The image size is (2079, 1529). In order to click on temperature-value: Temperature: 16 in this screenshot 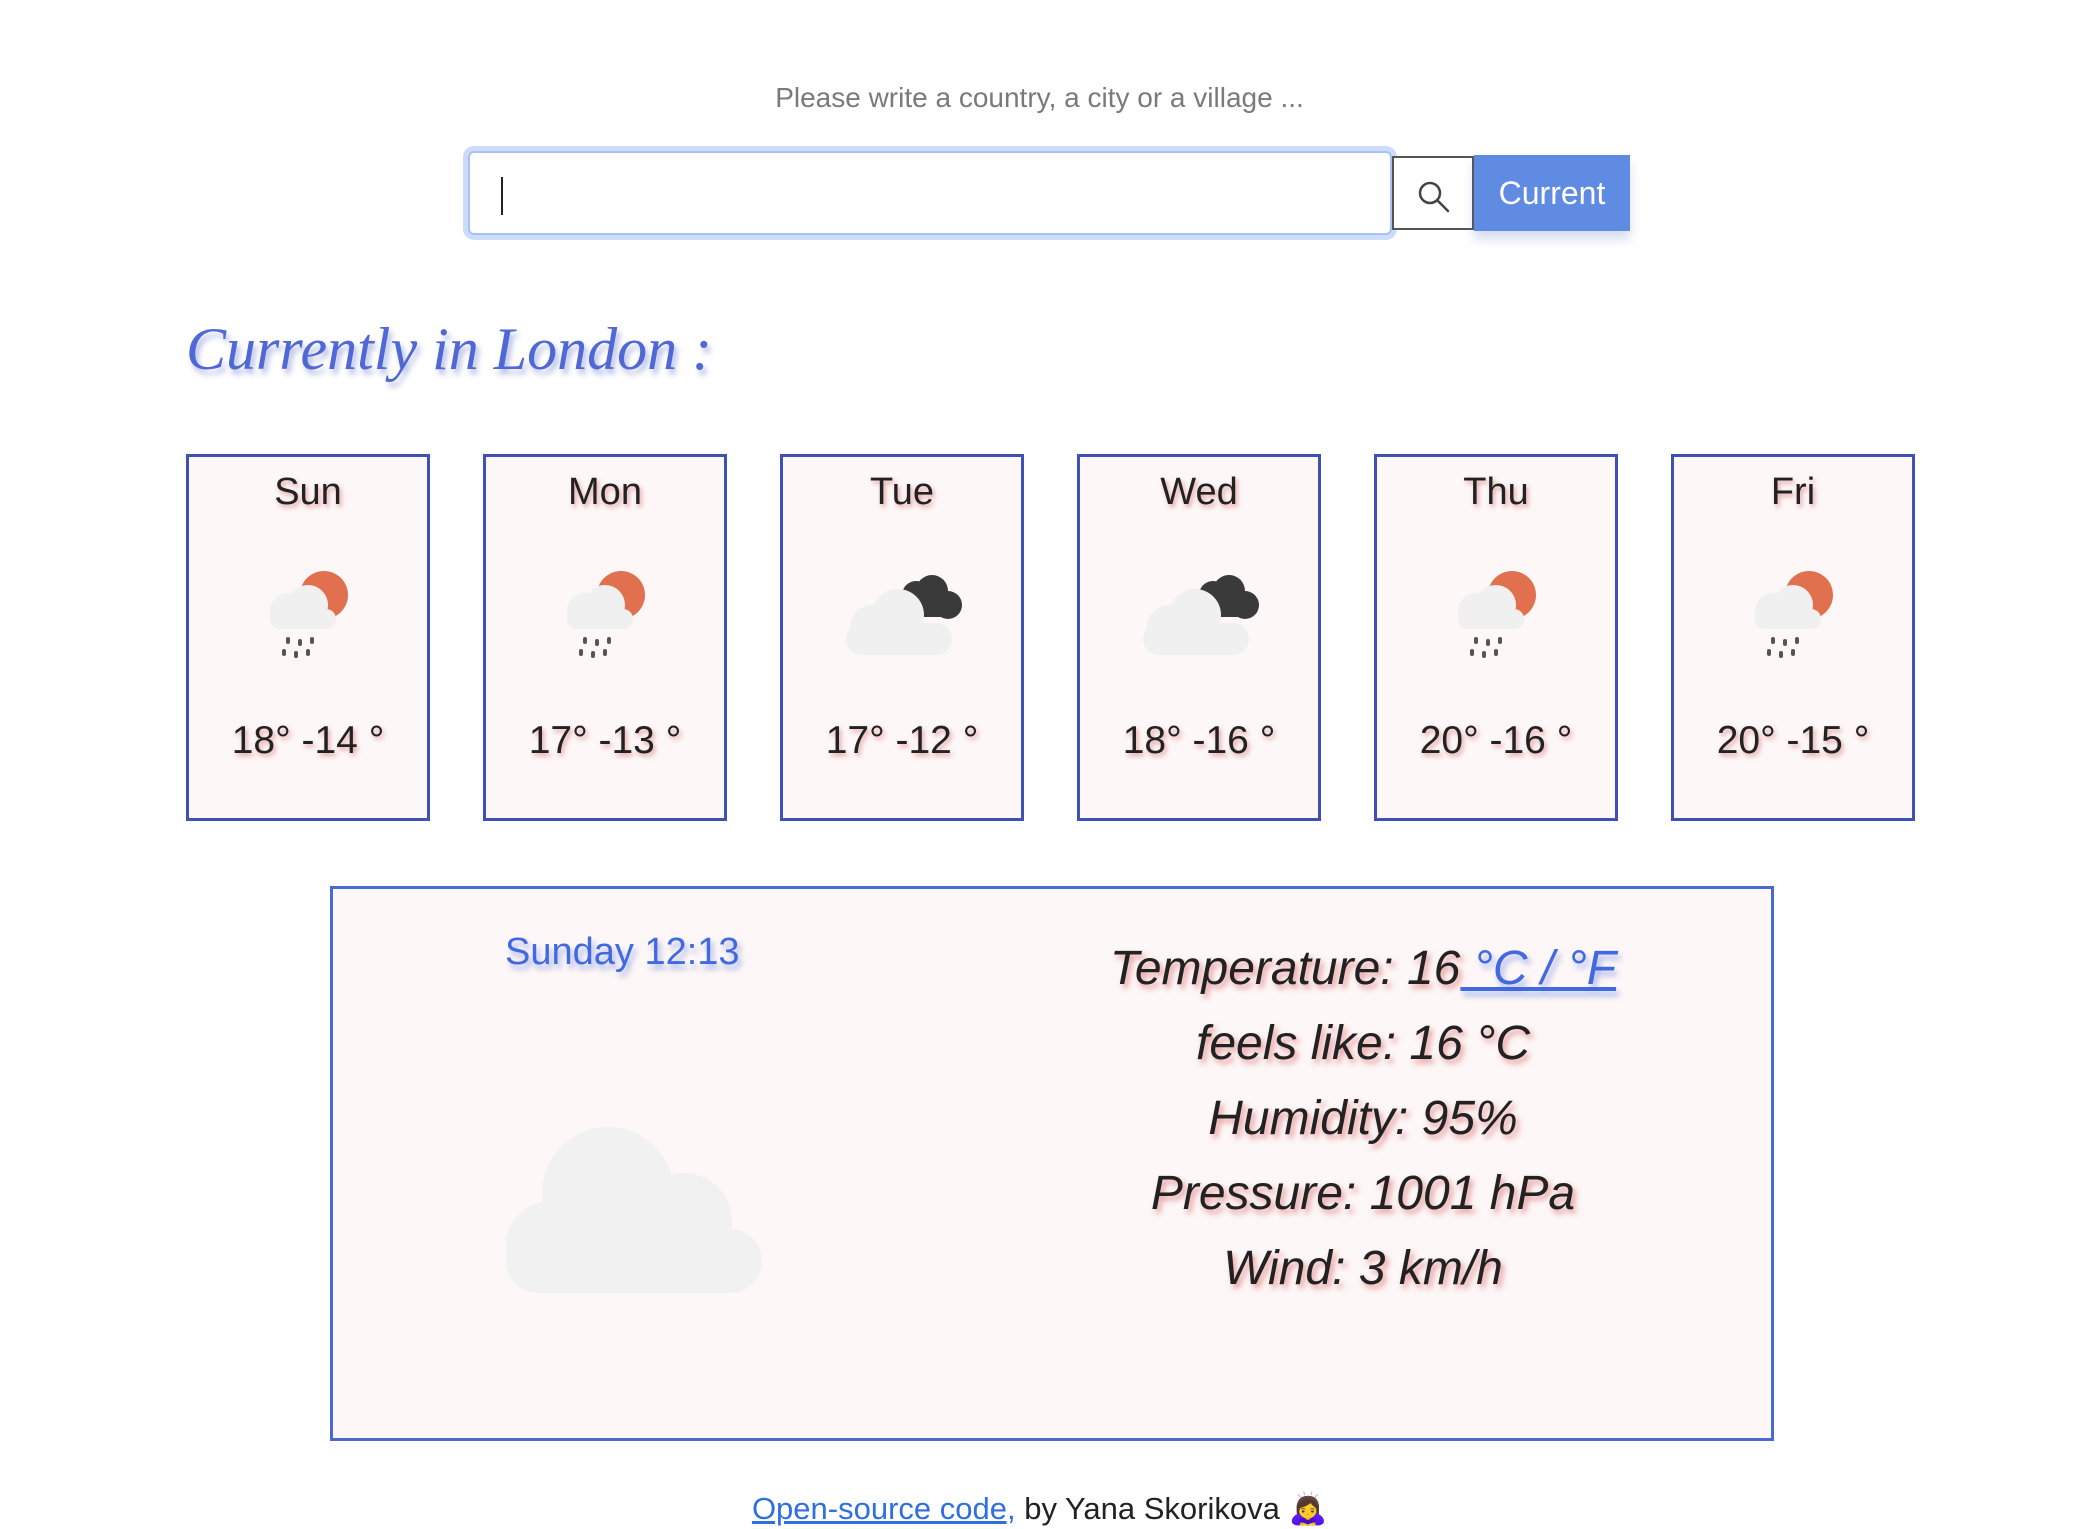, I will do `click(1285, 968)`.